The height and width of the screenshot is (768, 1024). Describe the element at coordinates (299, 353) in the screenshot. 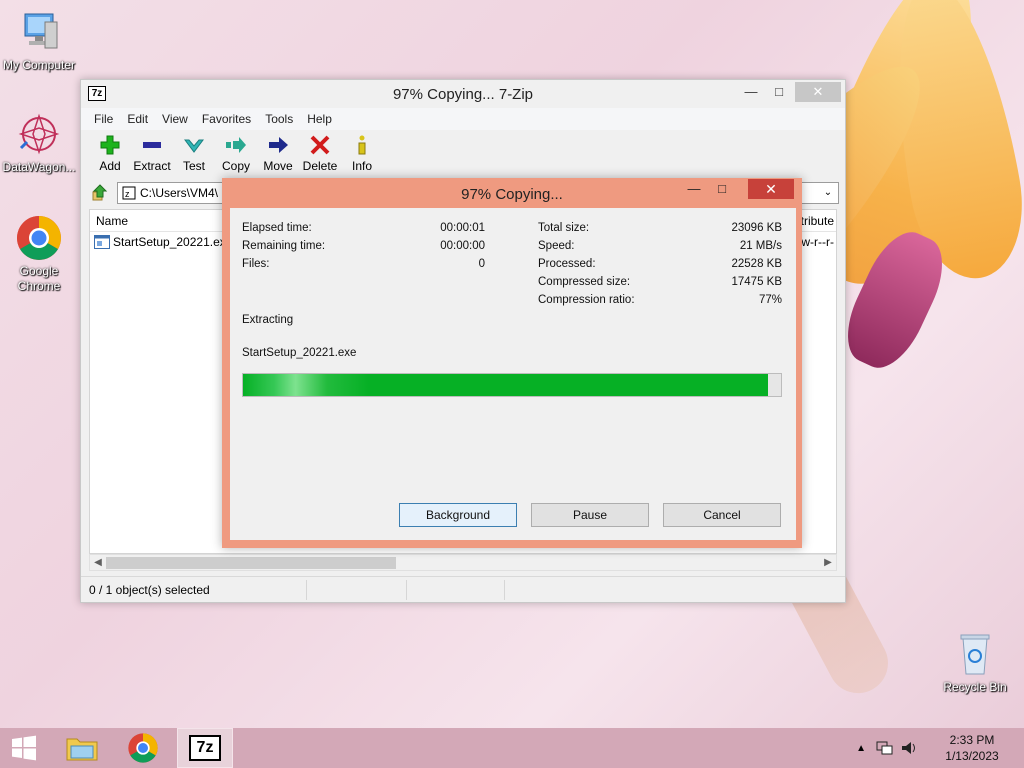

I see `current-file-label: StartSetup_20221.exe` at that location.